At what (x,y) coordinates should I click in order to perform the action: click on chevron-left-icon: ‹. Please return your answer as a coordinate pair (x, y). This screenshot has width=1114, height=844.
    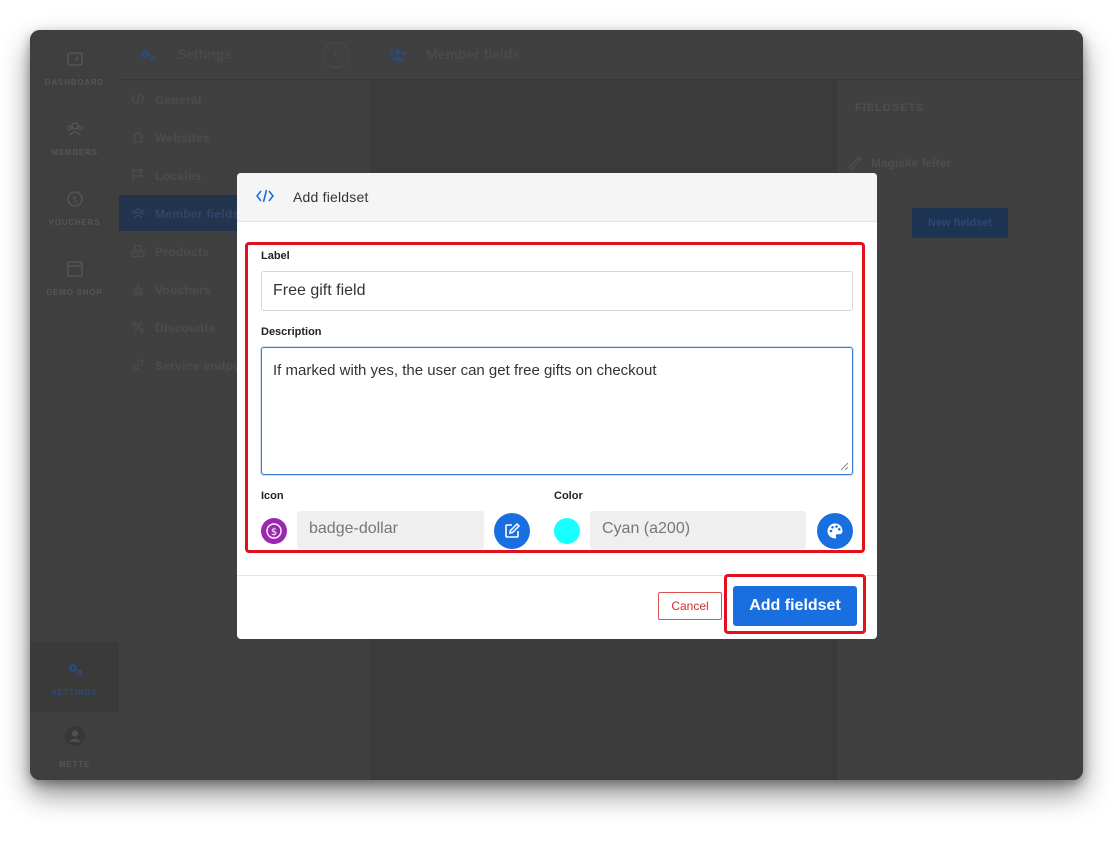
    Looking at the image, I should click on (336, 54).